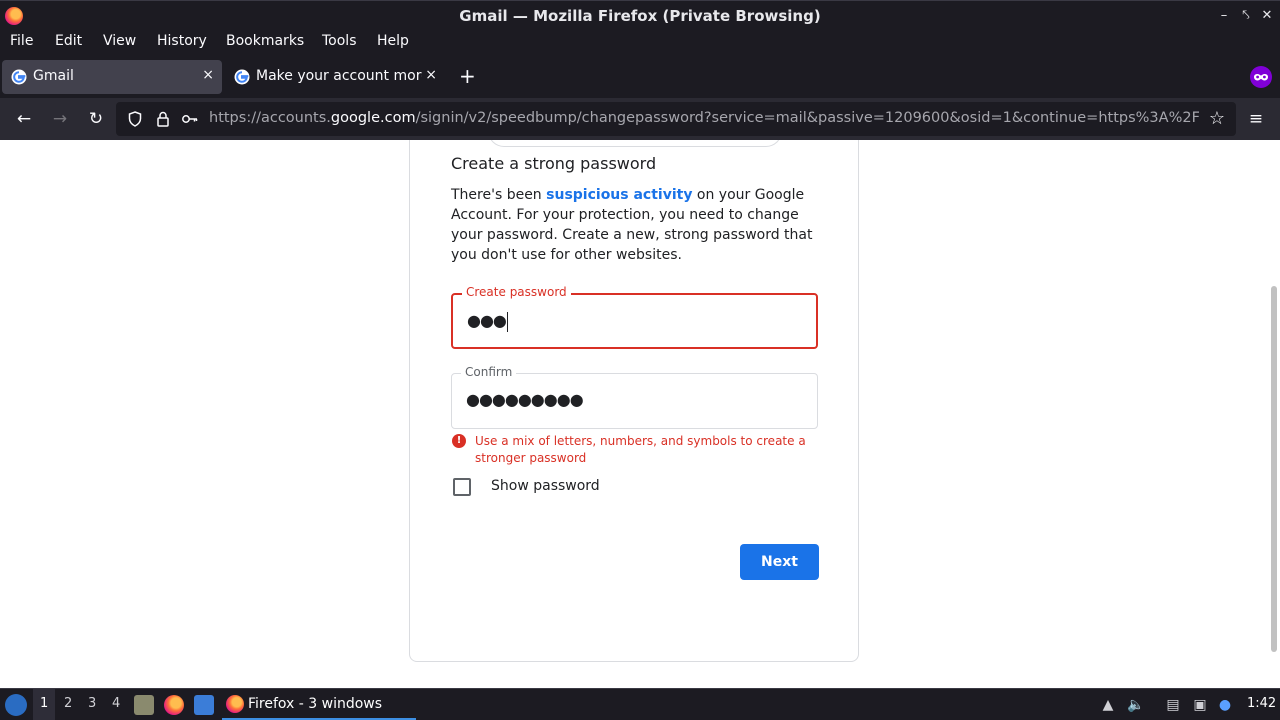 This screenshot has width=1280, height=720. I want to click on menu-tools: Tools, so click(339, 41).